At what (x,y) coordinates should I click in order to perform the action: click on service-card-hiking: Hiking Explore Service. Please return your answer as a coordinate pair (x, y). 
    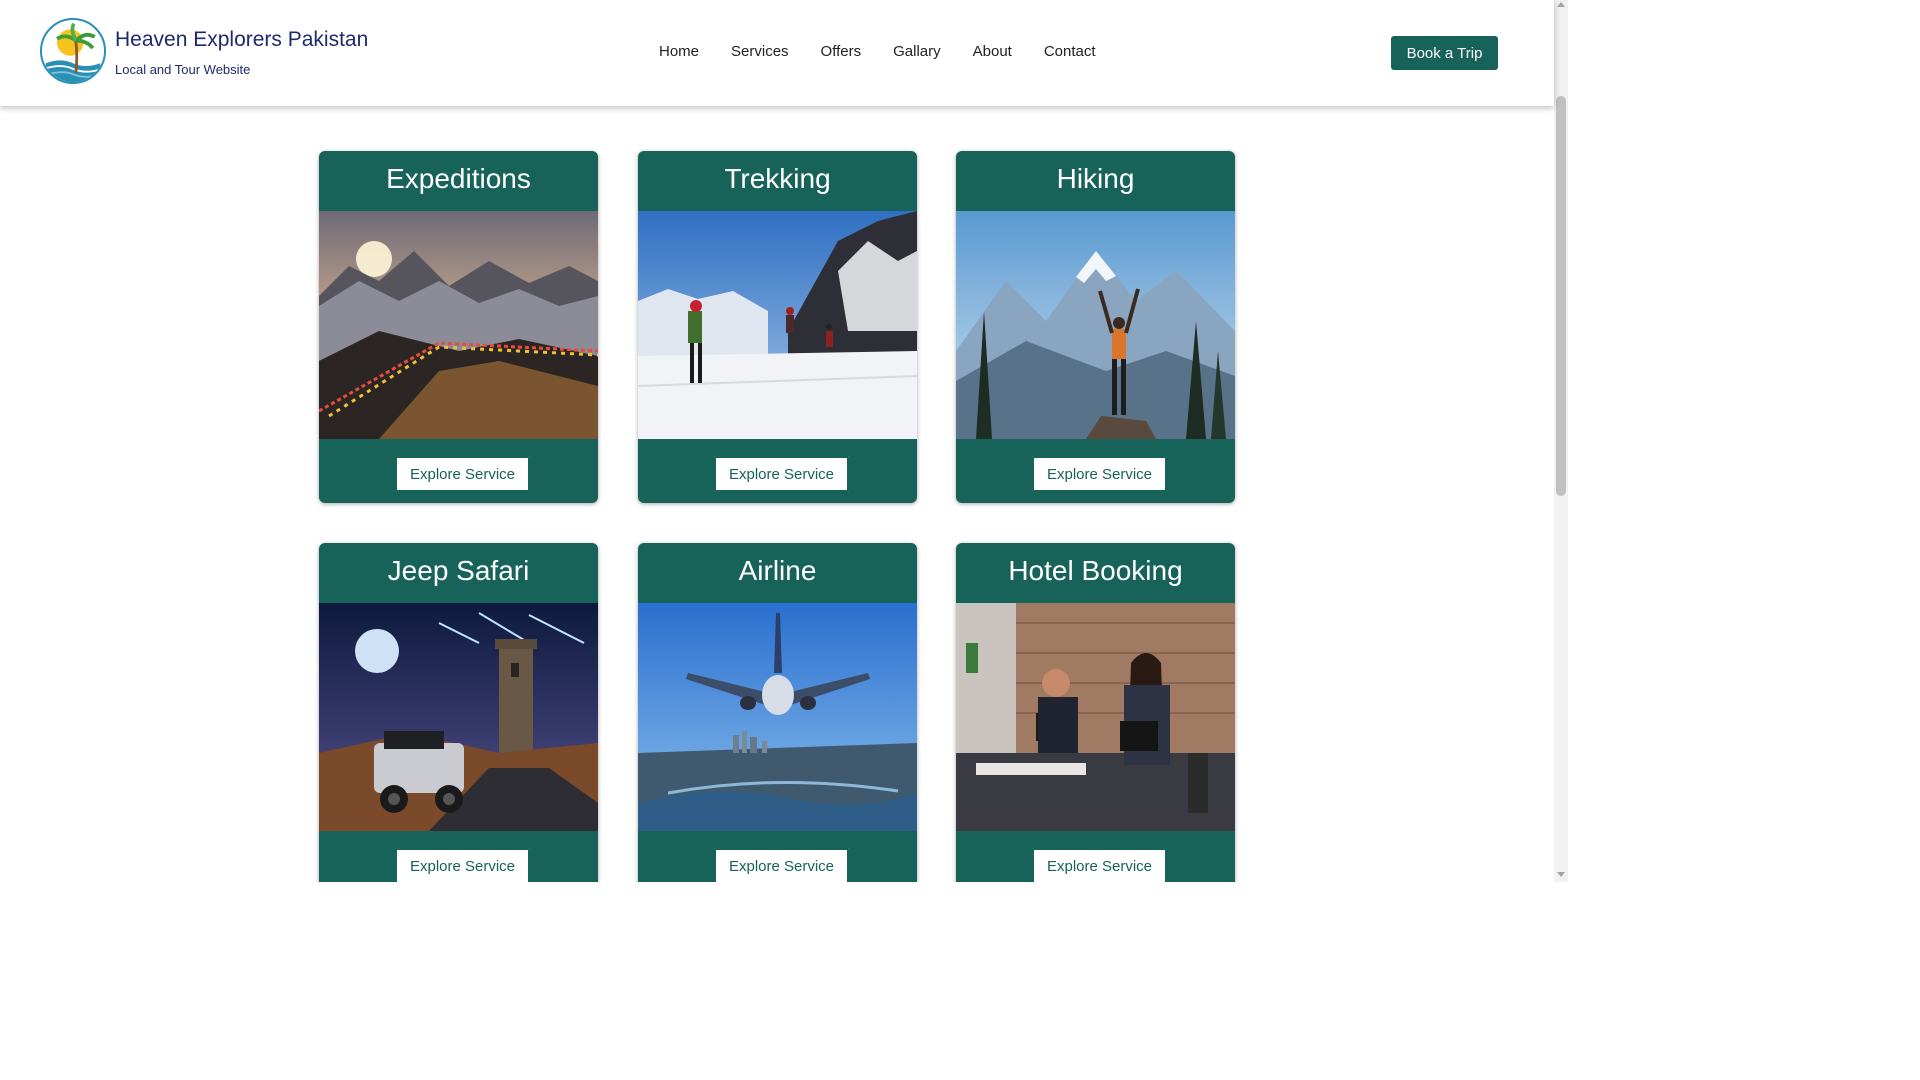
    Looking at the image, I should click on (1095, 327).